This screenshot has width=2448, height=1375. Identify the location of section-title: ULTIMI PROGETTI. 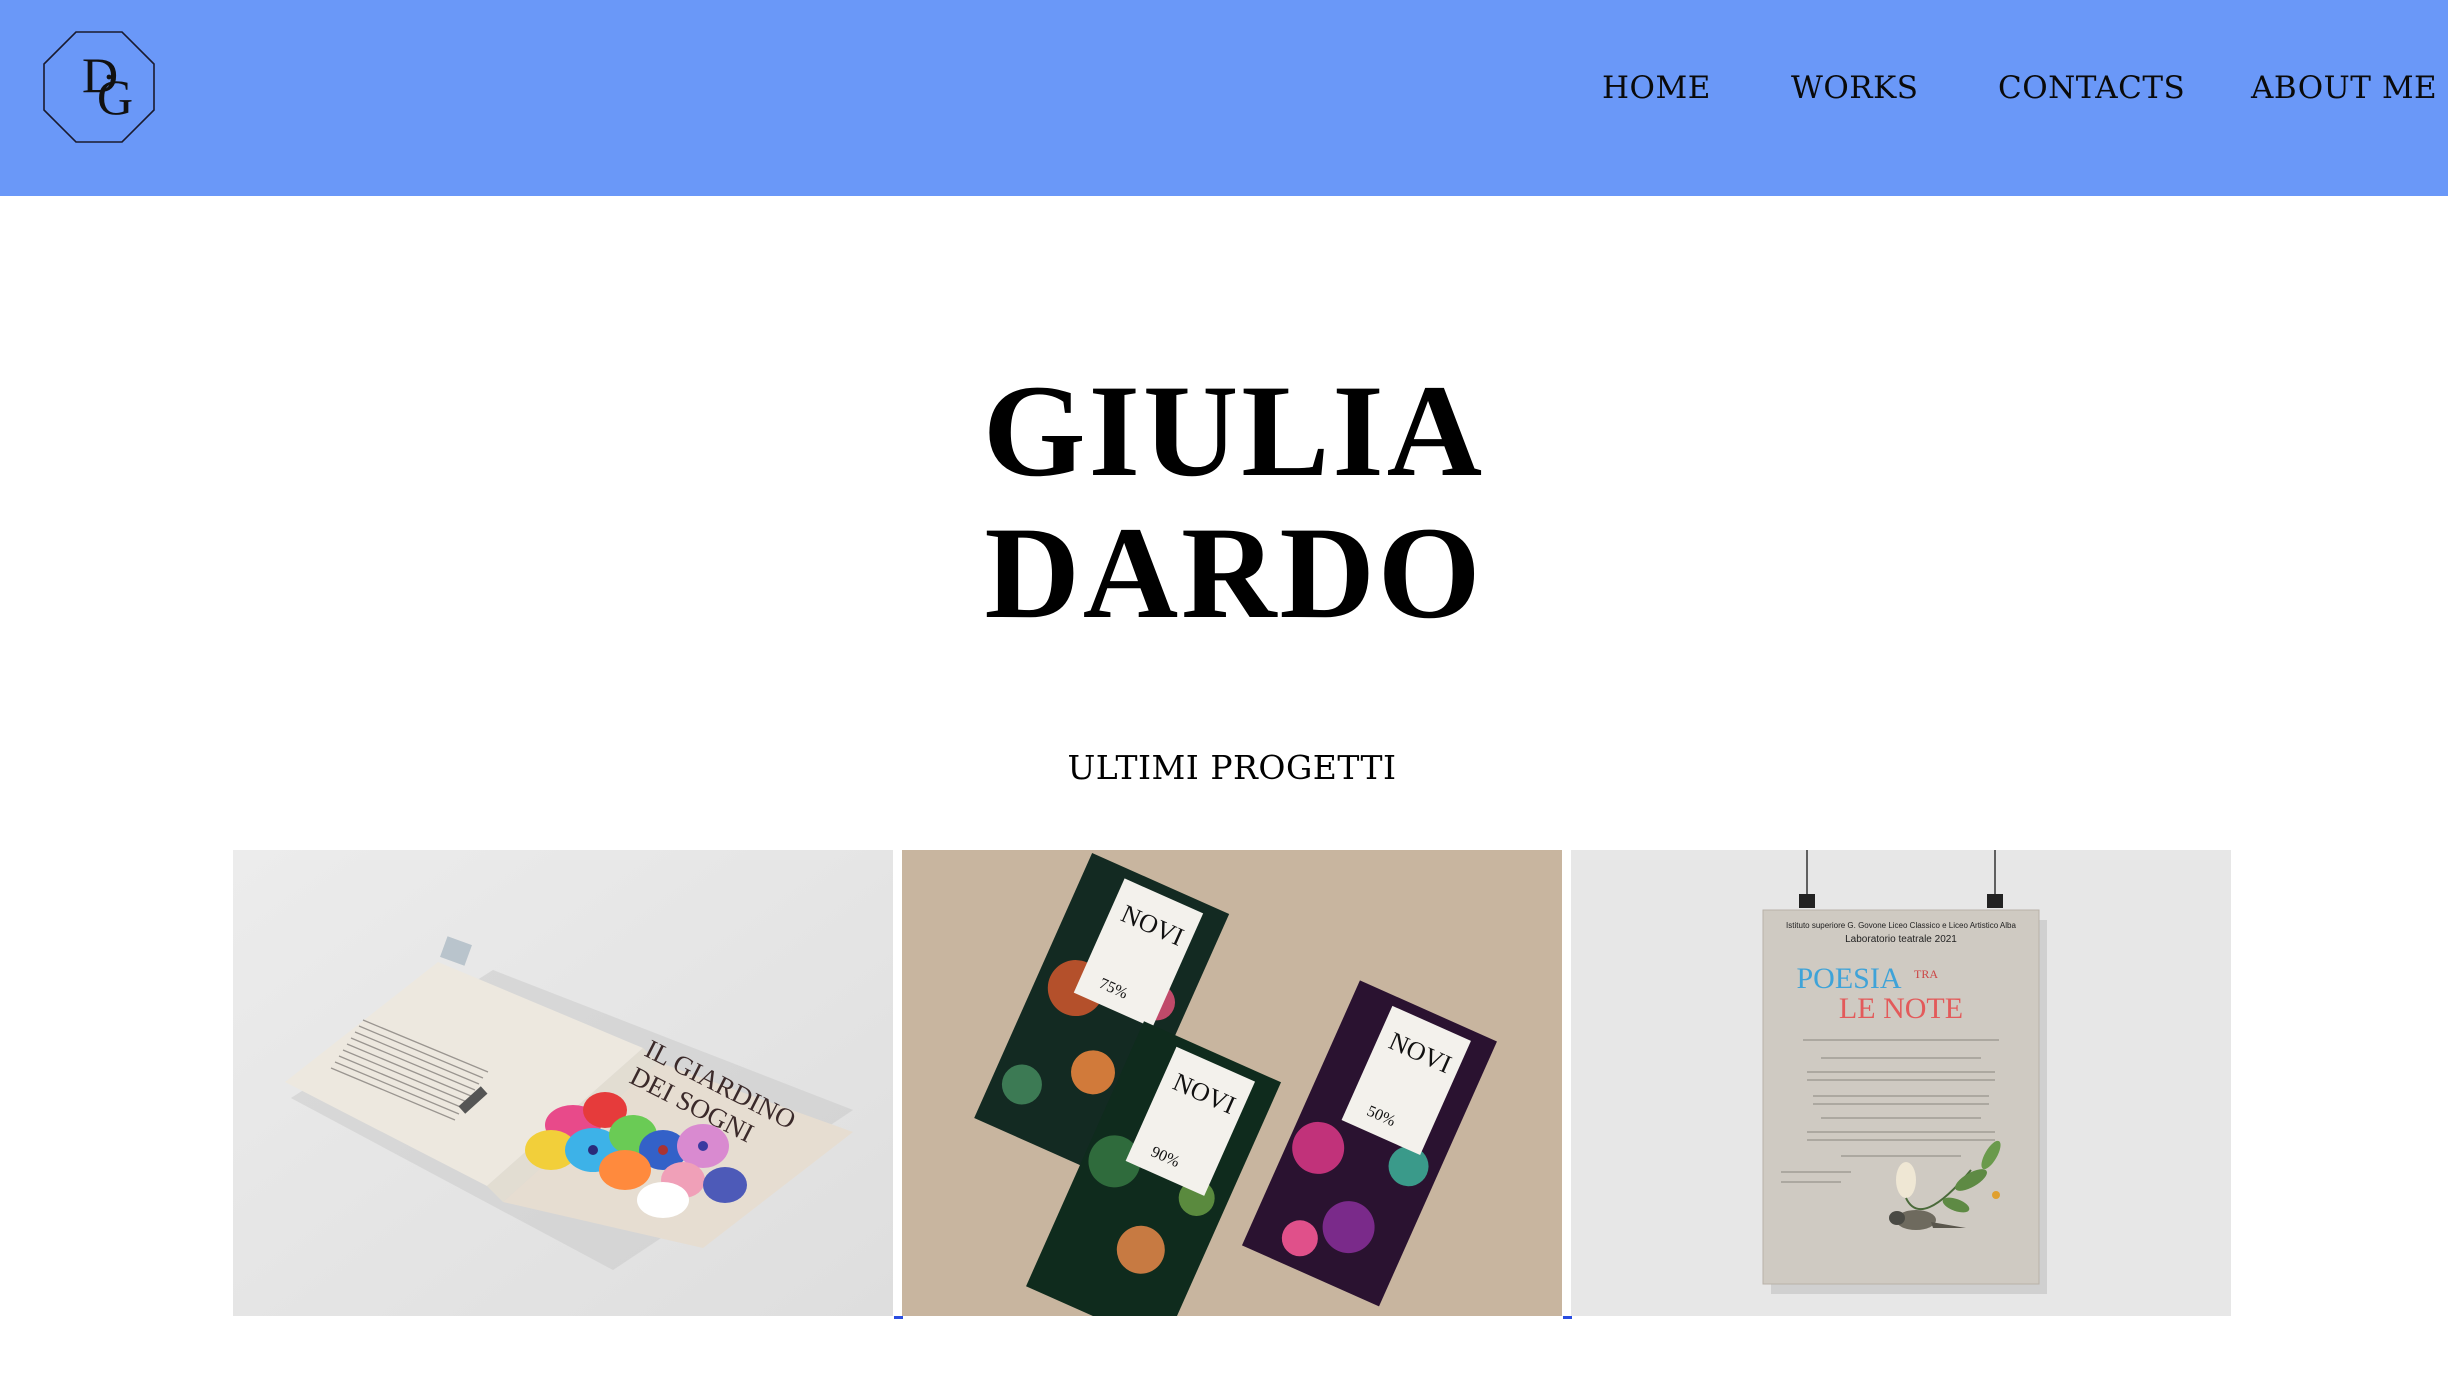
(1232, 767).